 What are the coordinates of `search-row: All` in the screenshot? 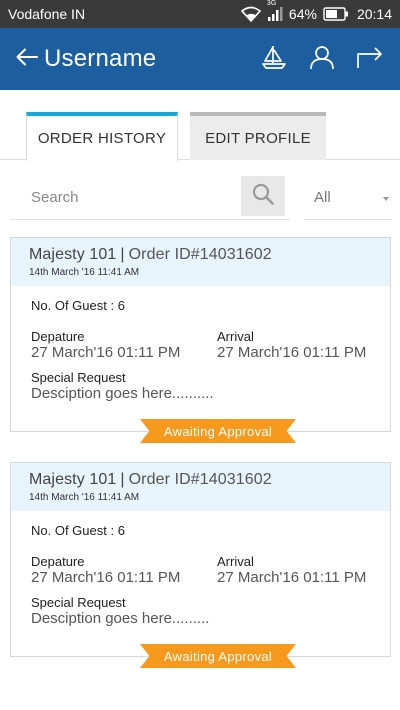 It's located at (200, 190).